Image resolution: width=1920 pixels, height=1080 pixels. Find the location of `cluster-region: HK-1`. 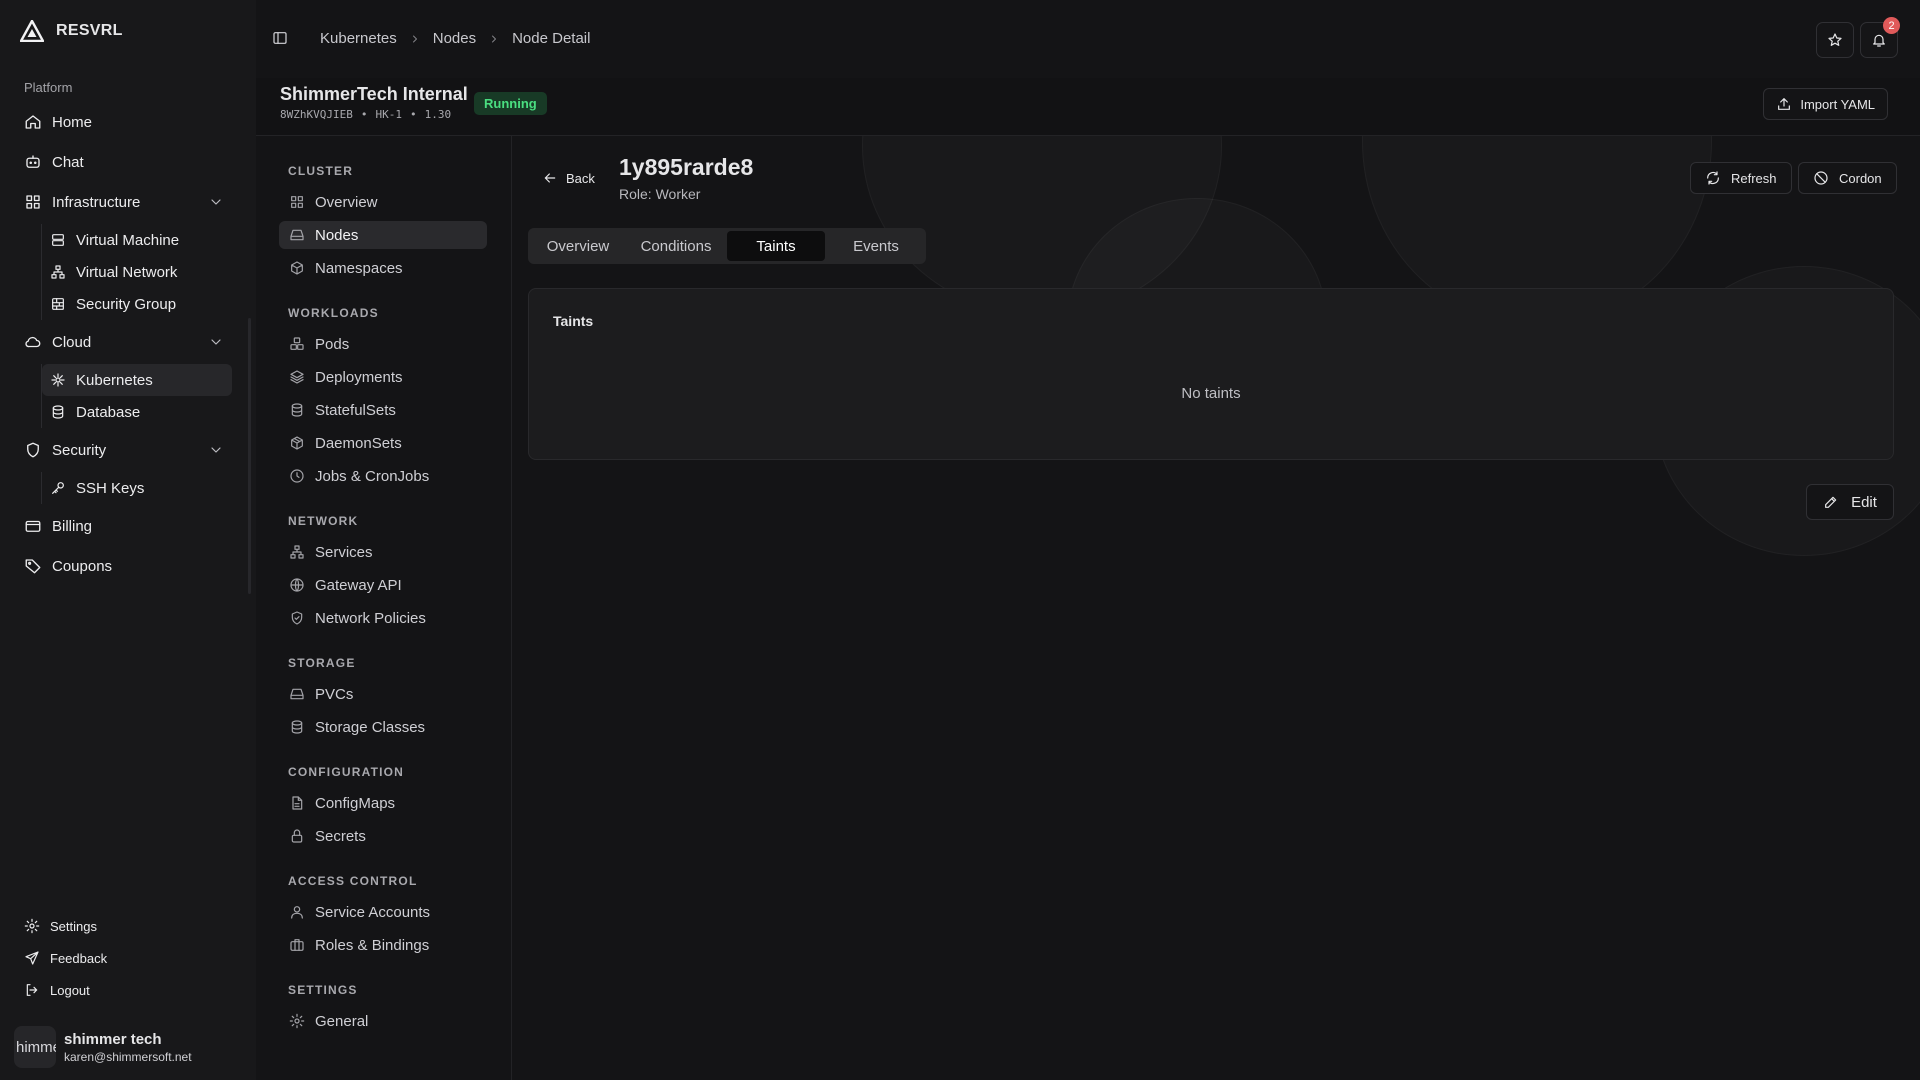

cluster-region: HK-1 is located at coordinates (388, 114).